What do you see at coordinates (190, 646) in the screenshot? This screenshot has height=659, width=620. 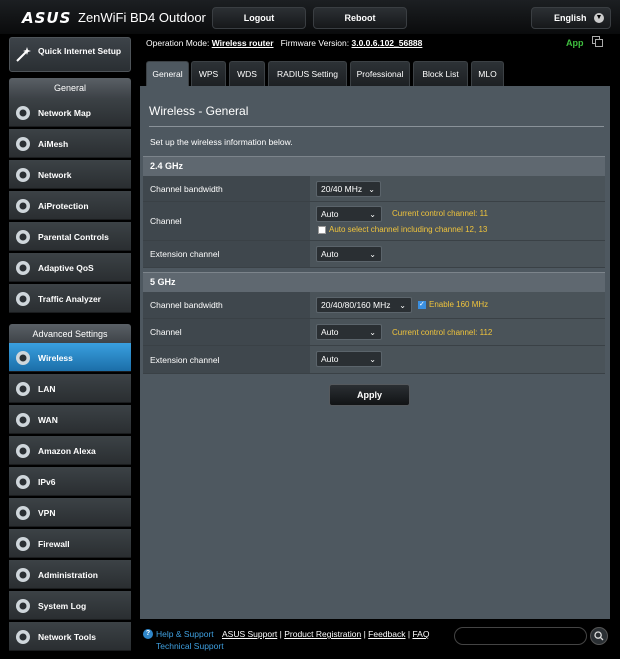 I see `technical-support-link: Technical Support` at bounding box center [190, 646].